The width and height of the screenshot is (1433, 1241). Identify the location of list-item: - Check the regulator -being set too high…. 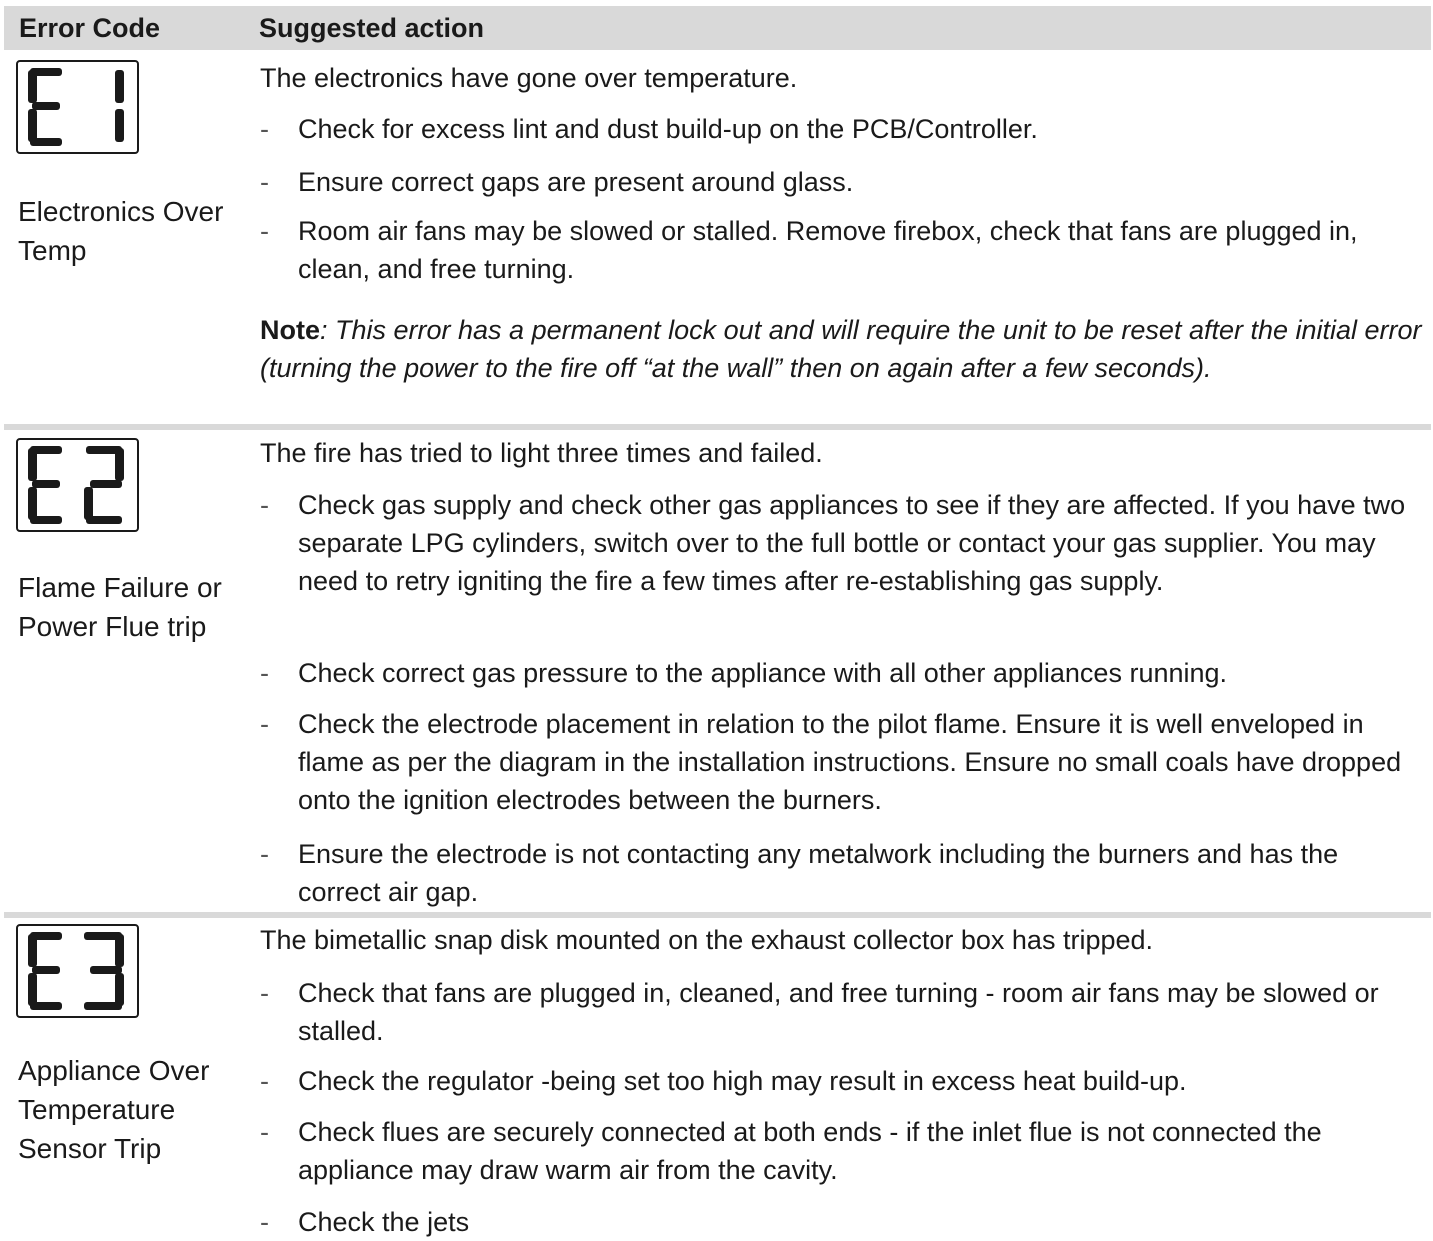
(723, 1081).